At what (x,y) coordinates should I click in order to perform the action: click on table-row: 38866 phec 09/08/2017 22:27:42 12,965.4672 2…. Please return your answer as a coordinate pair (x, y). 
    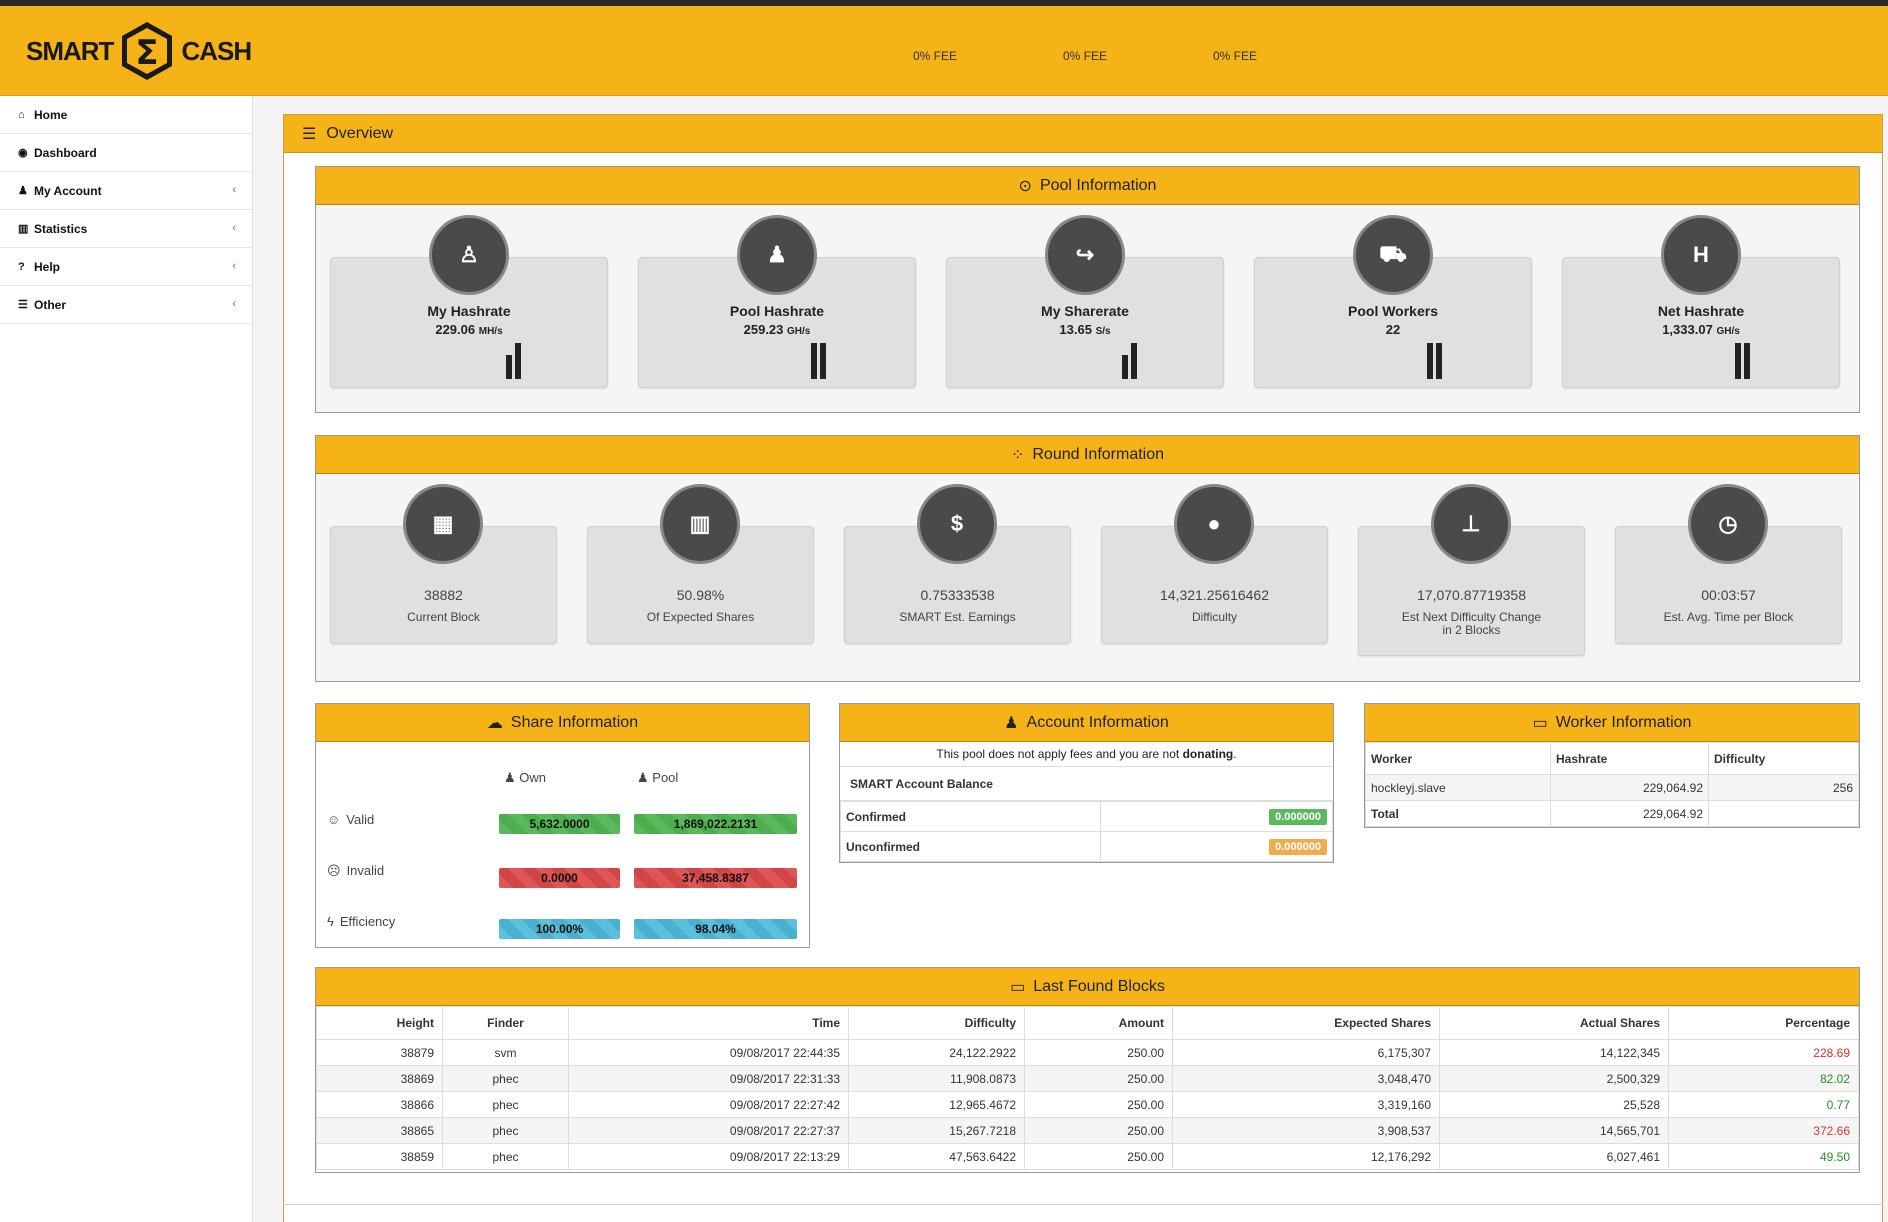
    Looking at the image, I should click on (1087, 1104).